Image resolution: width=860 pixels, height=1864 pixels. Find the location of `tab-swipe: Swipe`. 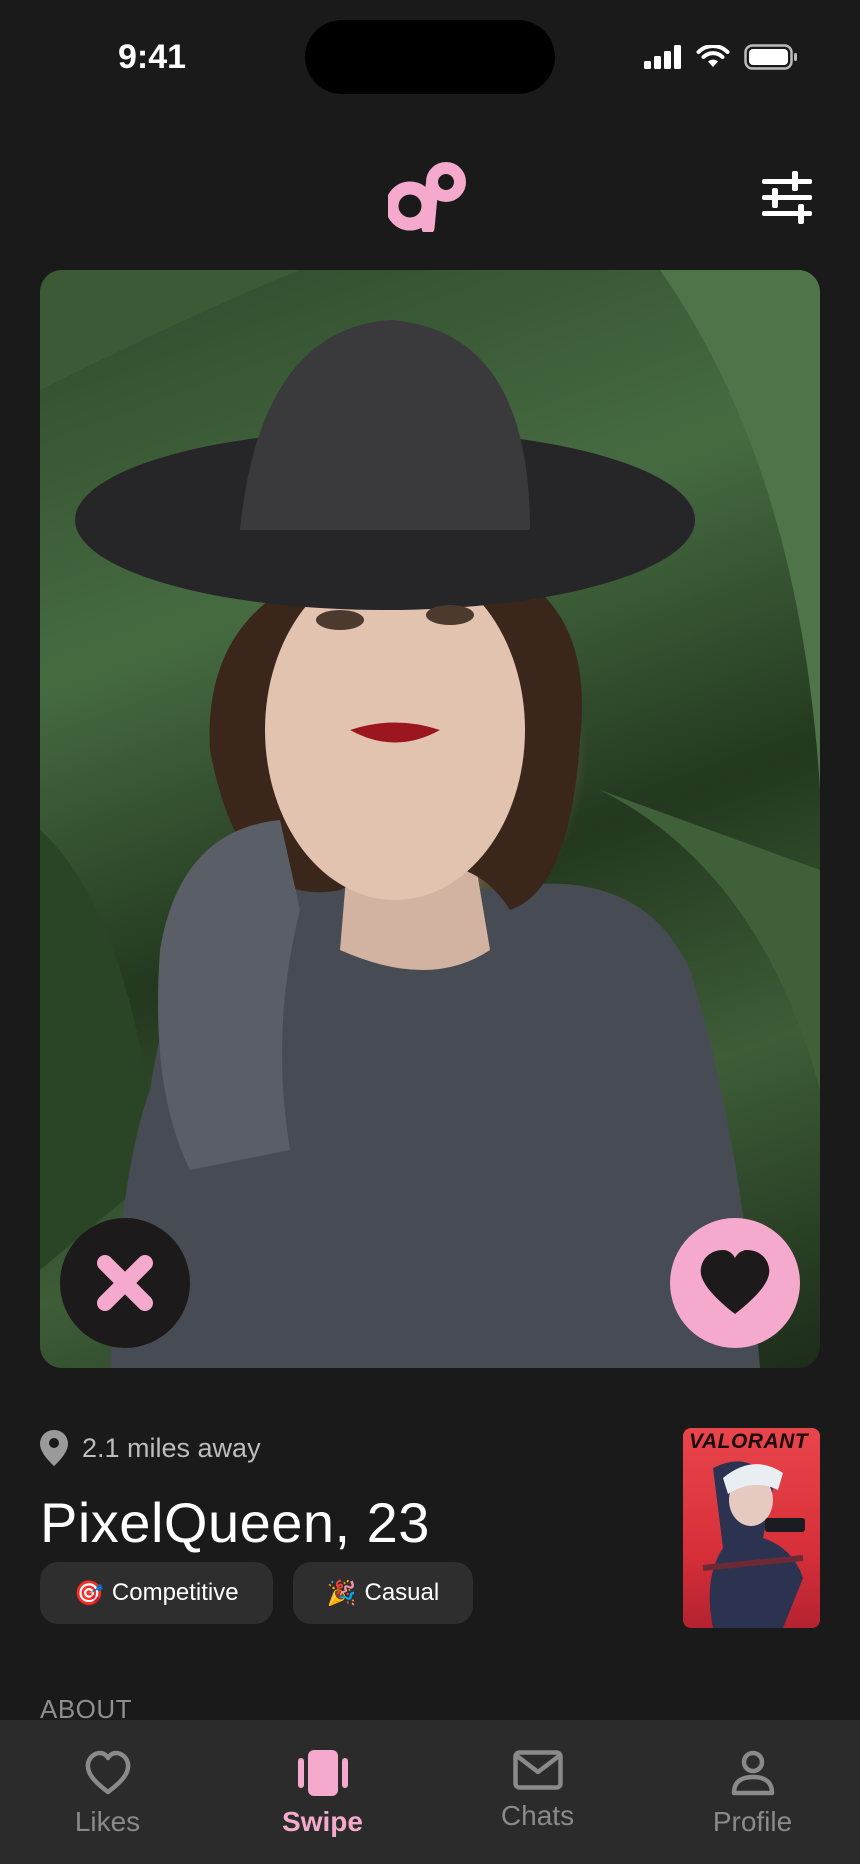

tab-swipe: Swipe is located at coordinates (323, 1779).